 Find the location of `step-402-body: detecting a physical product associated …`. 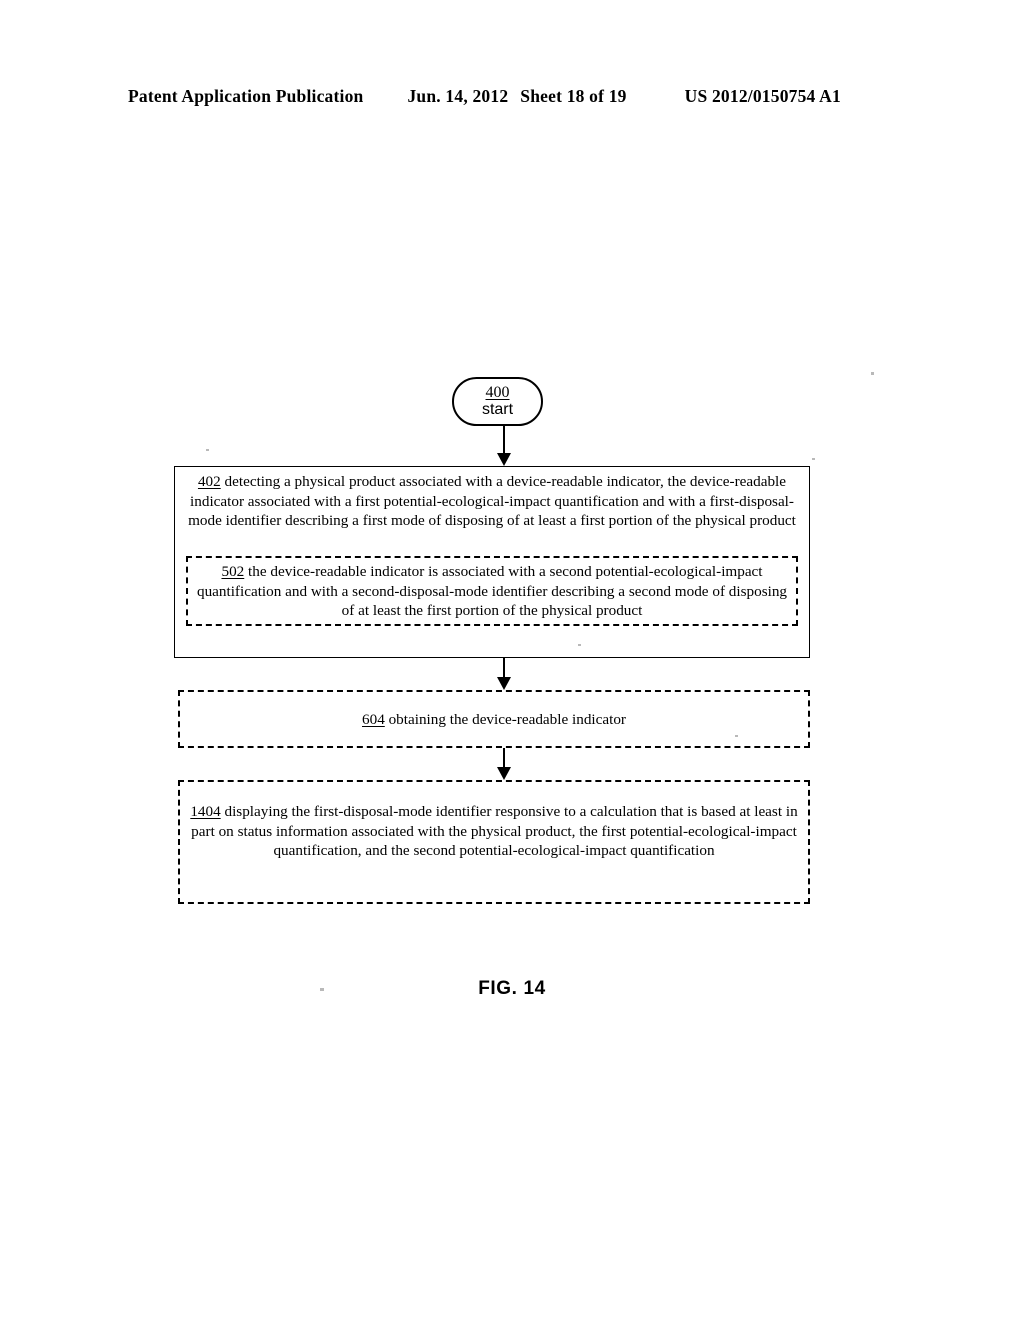

step-402-body: detecting a physical product associated … is located at coordinates (492, 501).